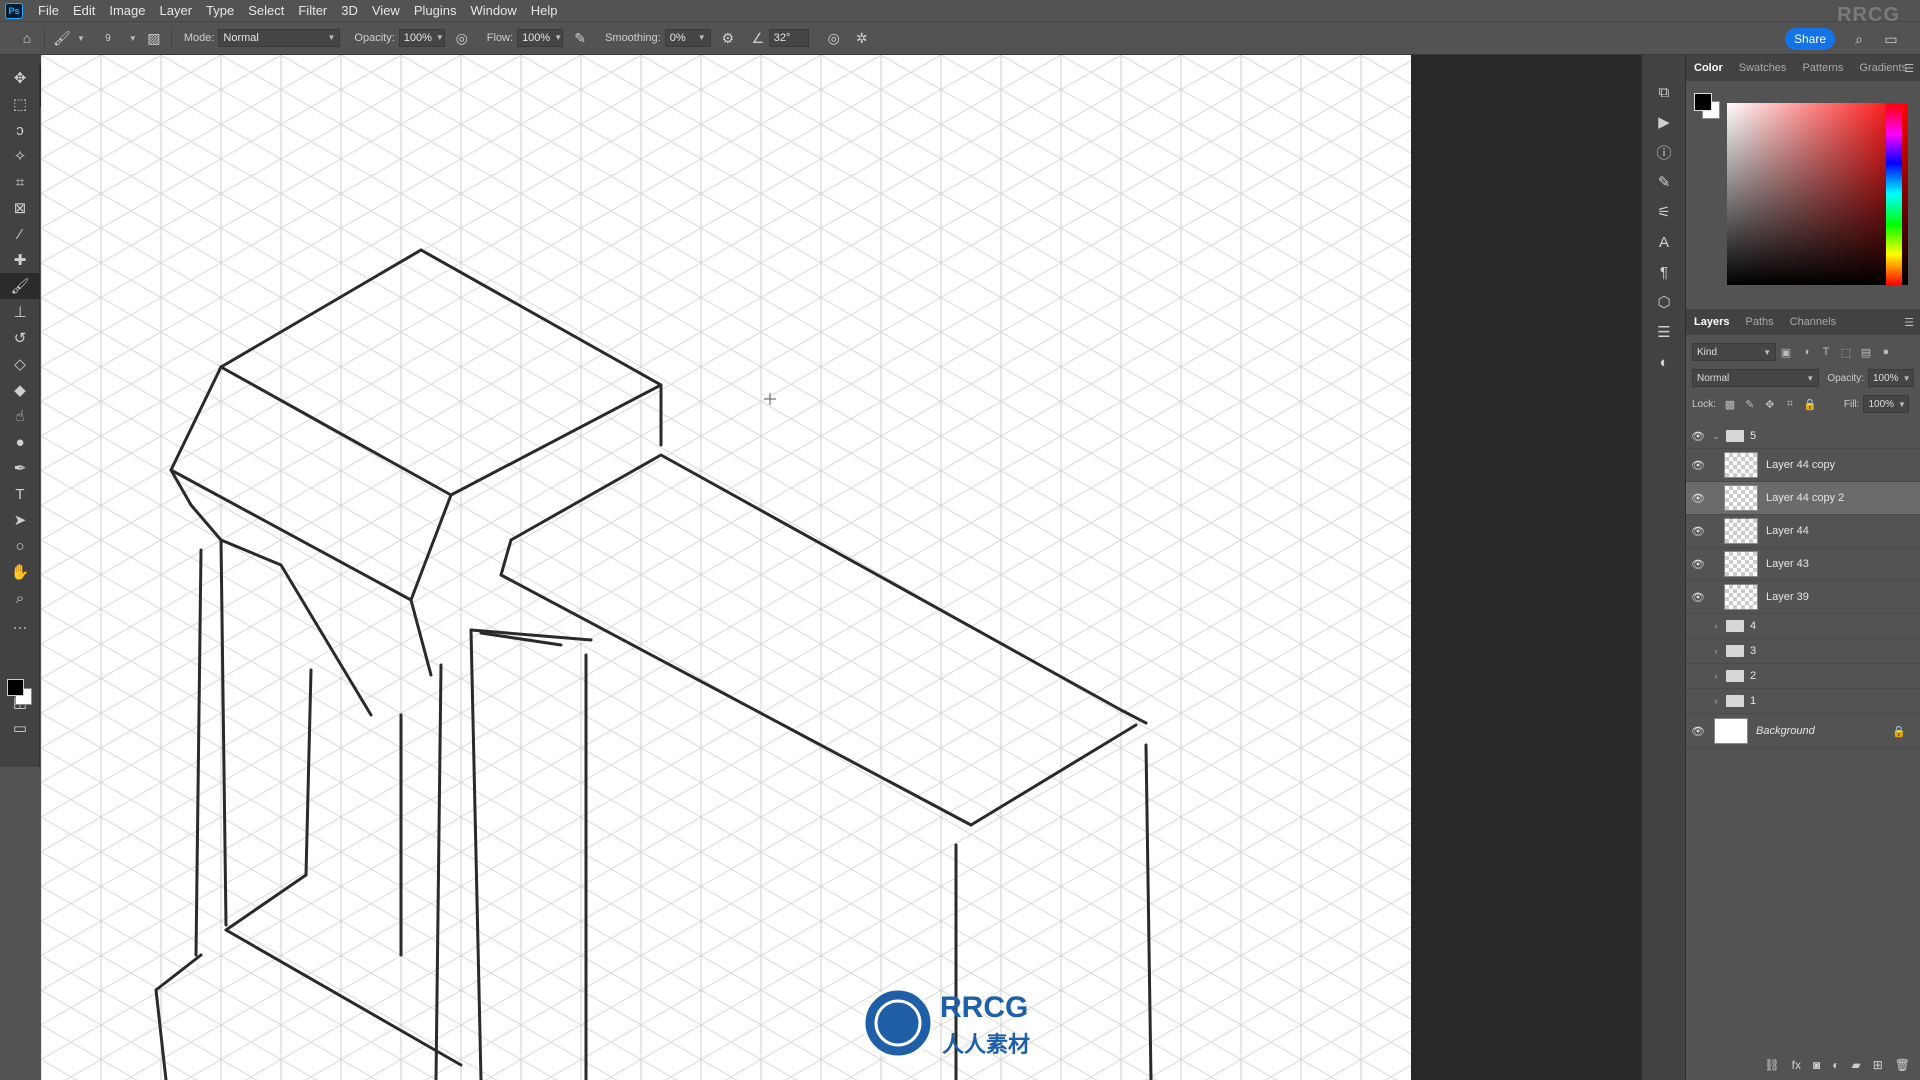 This screenshot has height=1080, width=1920. What do you see at coordinates (493, 10) in the screenshot?
I see `menu-window: Window` at bounding box center [493, 10].